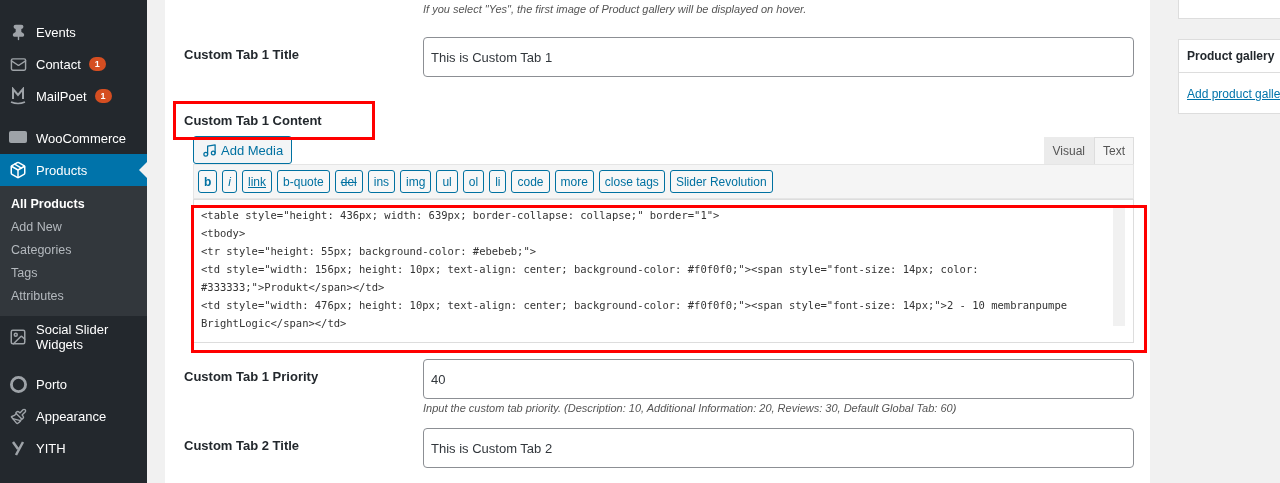 Image resolution: width=1280 pixels, height=483 pixels. What do you see at coordinates (224, 233) in the screenshot?
I see `code-line: <tbody>` at bounding box center [224, 233].